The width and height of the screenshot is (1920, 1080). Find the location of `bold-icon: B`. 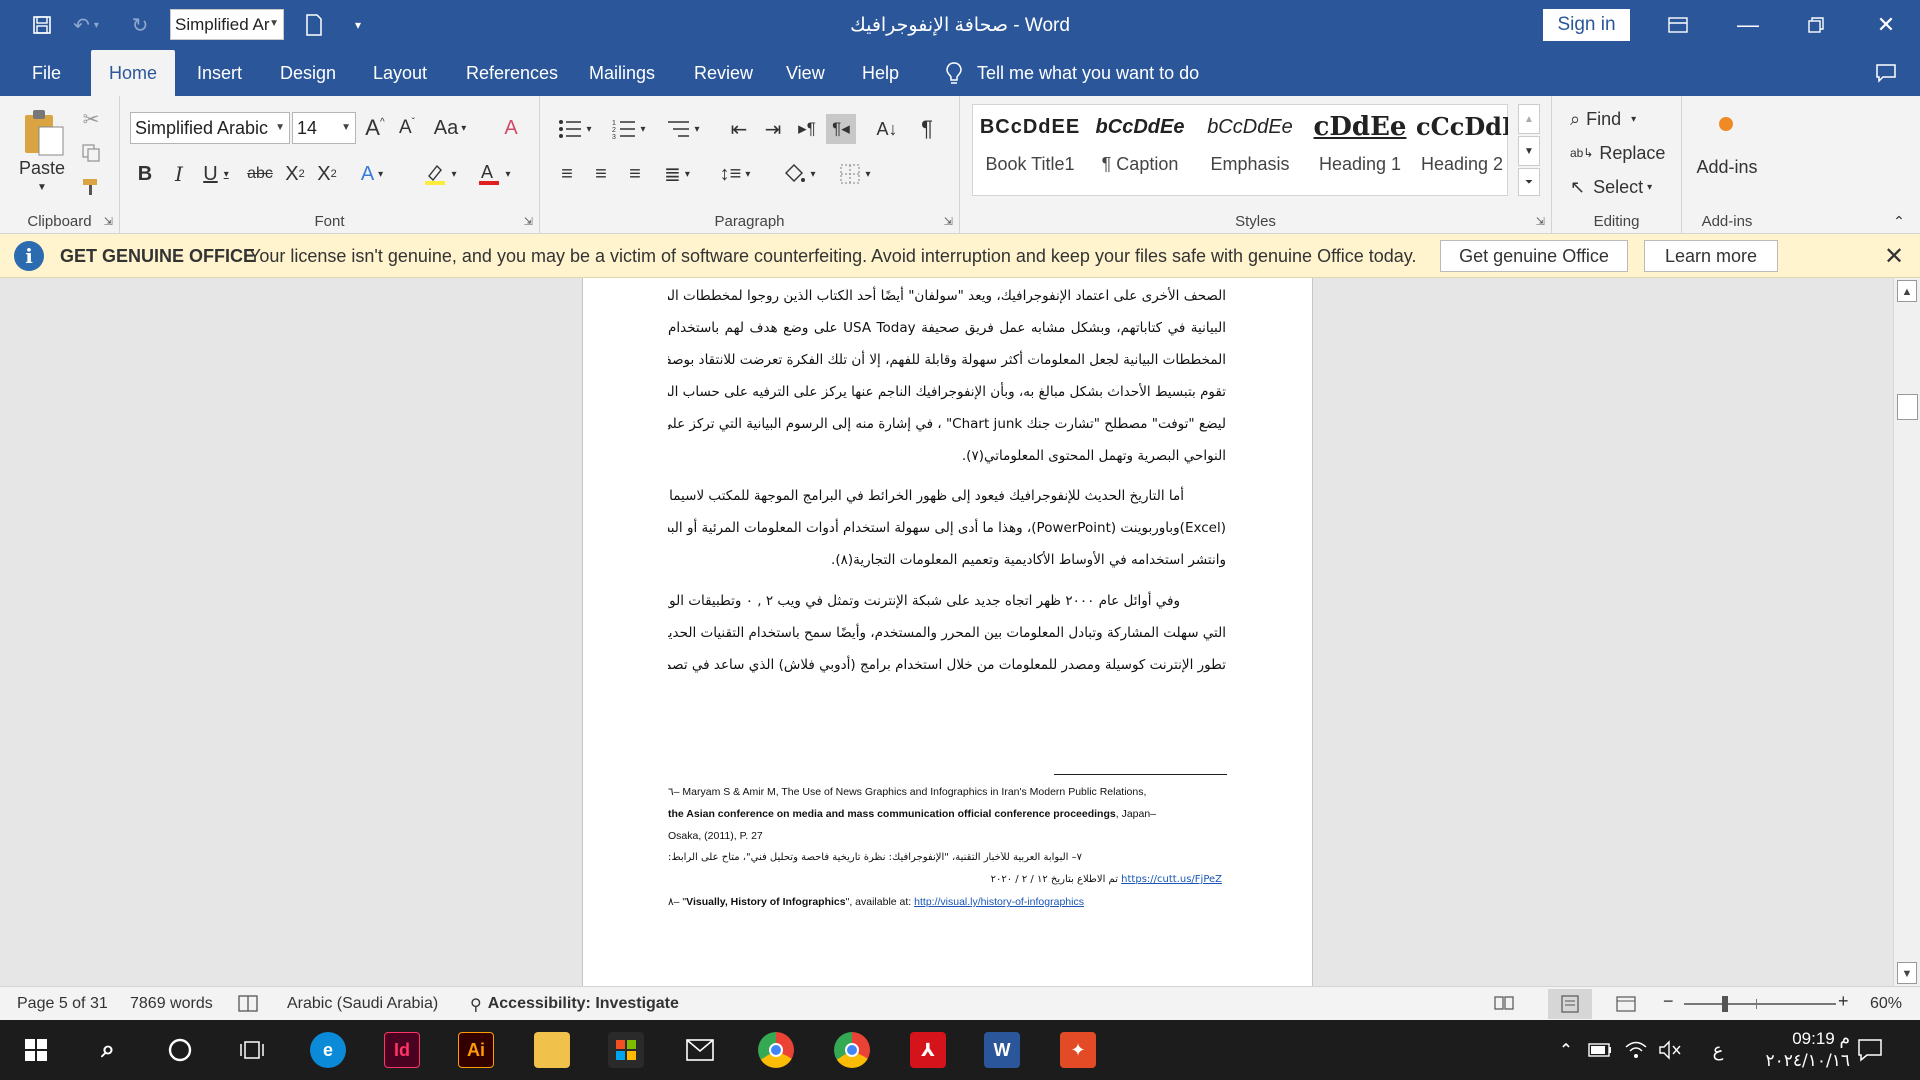

bold-icon: B is located at coordinates (145, 174).